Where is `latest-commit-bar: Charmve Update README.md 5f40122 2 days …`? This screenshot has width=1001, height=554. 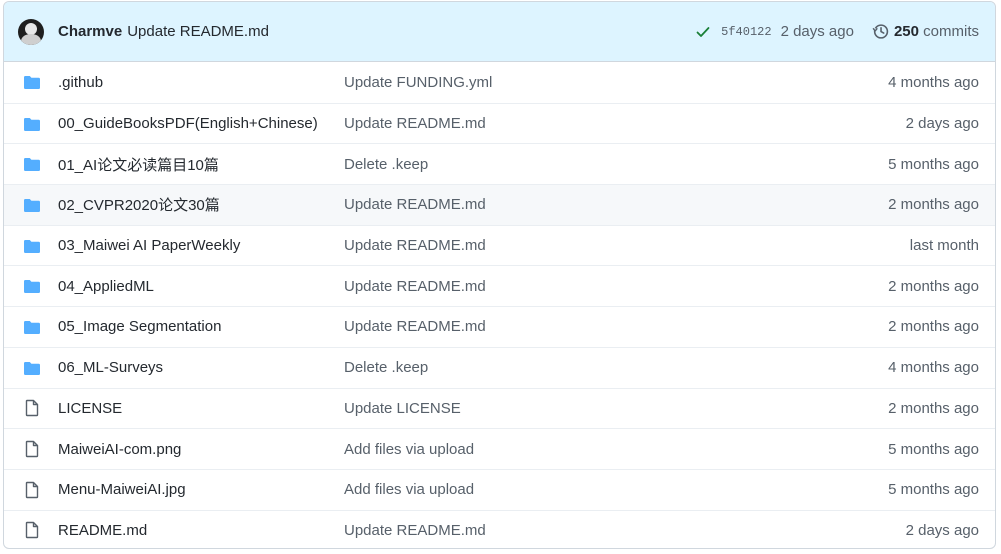 latest-commit-bar: Charmve Update README.md 5f40122 2 days … is located at coordinates (499, 32).